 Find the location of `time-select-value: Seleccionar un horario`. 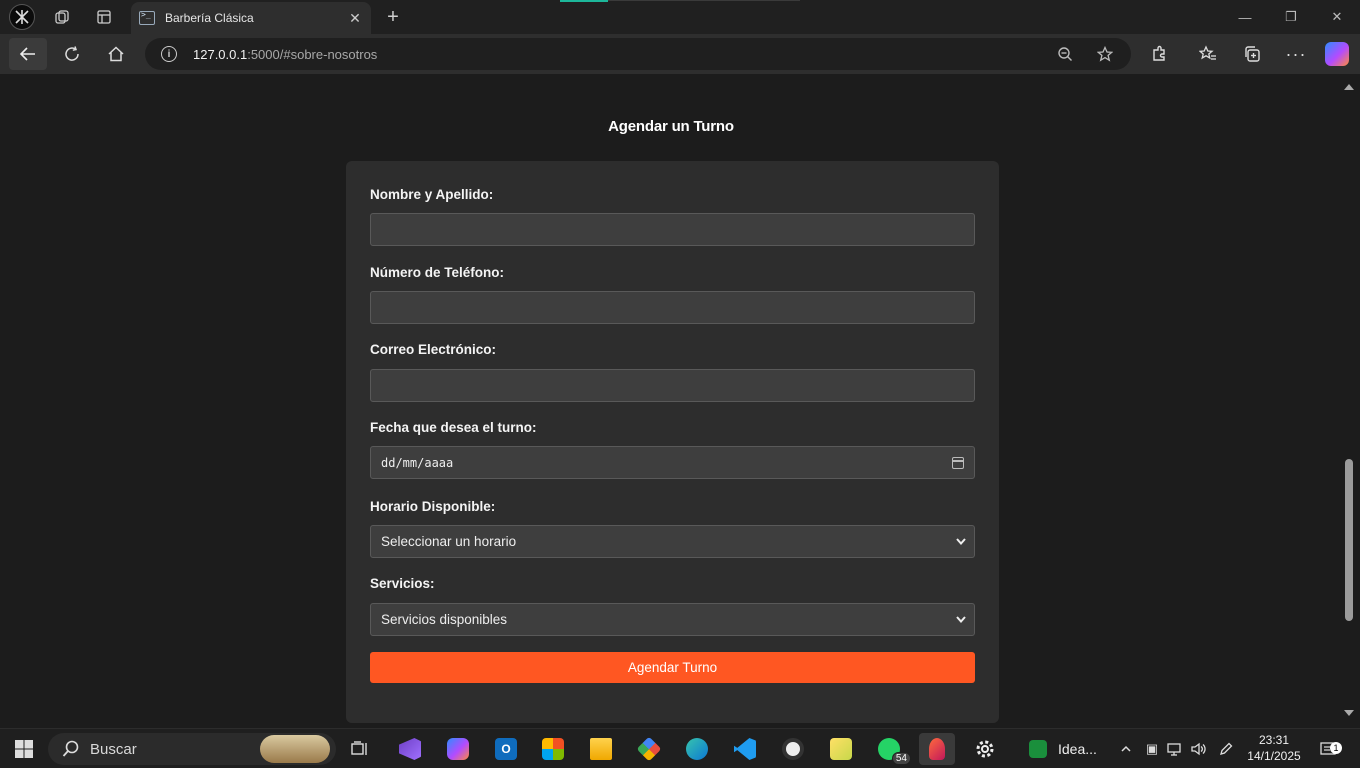

time-select-value: Seleccionar un horario is located at coordinates (449, 541).